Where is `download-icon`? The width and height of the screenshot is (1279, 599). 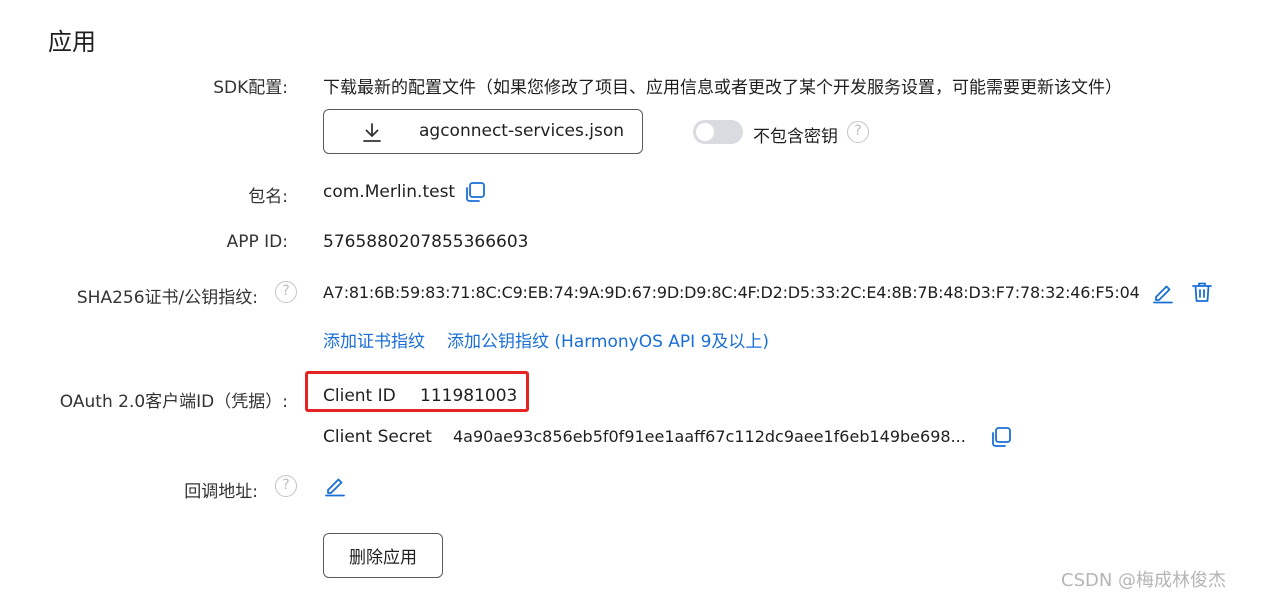
download-icon is located at coordinates (372, 135).